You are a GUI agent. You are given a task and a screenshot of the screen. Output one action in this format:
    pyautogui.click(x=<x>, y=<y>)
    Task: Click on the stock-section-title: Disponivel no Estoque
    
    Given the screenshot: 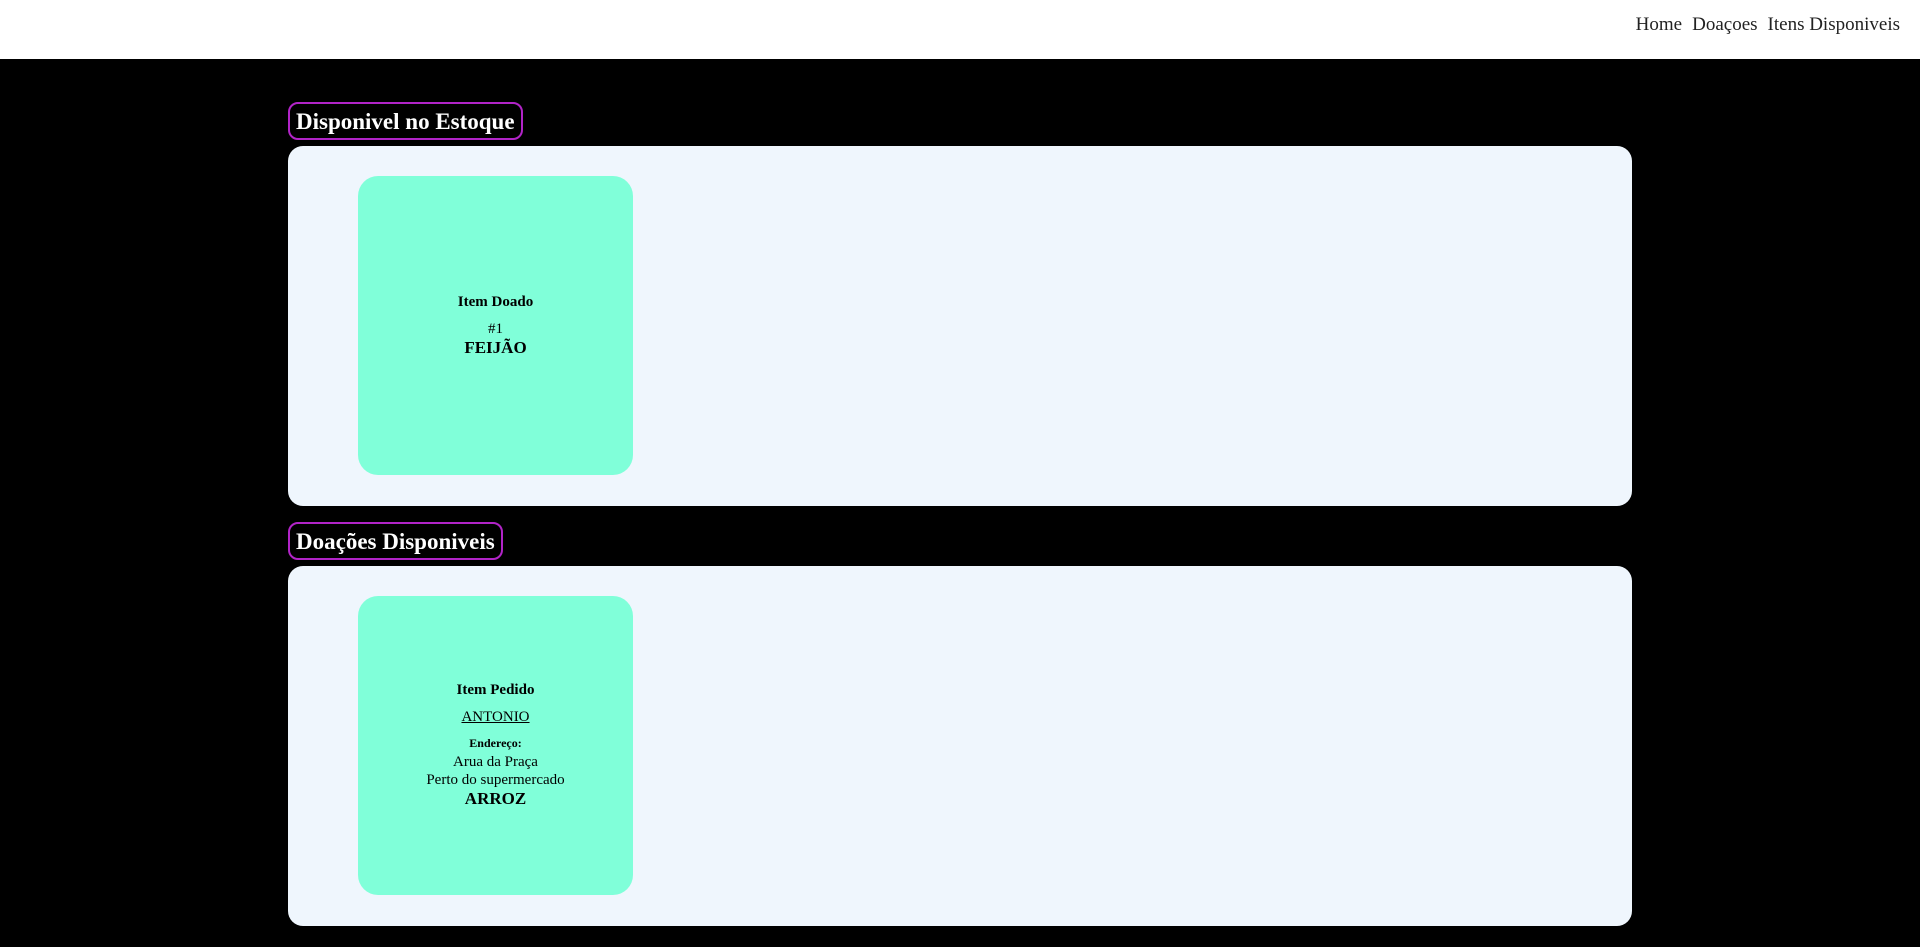 What is the action you would take?
    pyautogui.click(x=405, y=121)
    